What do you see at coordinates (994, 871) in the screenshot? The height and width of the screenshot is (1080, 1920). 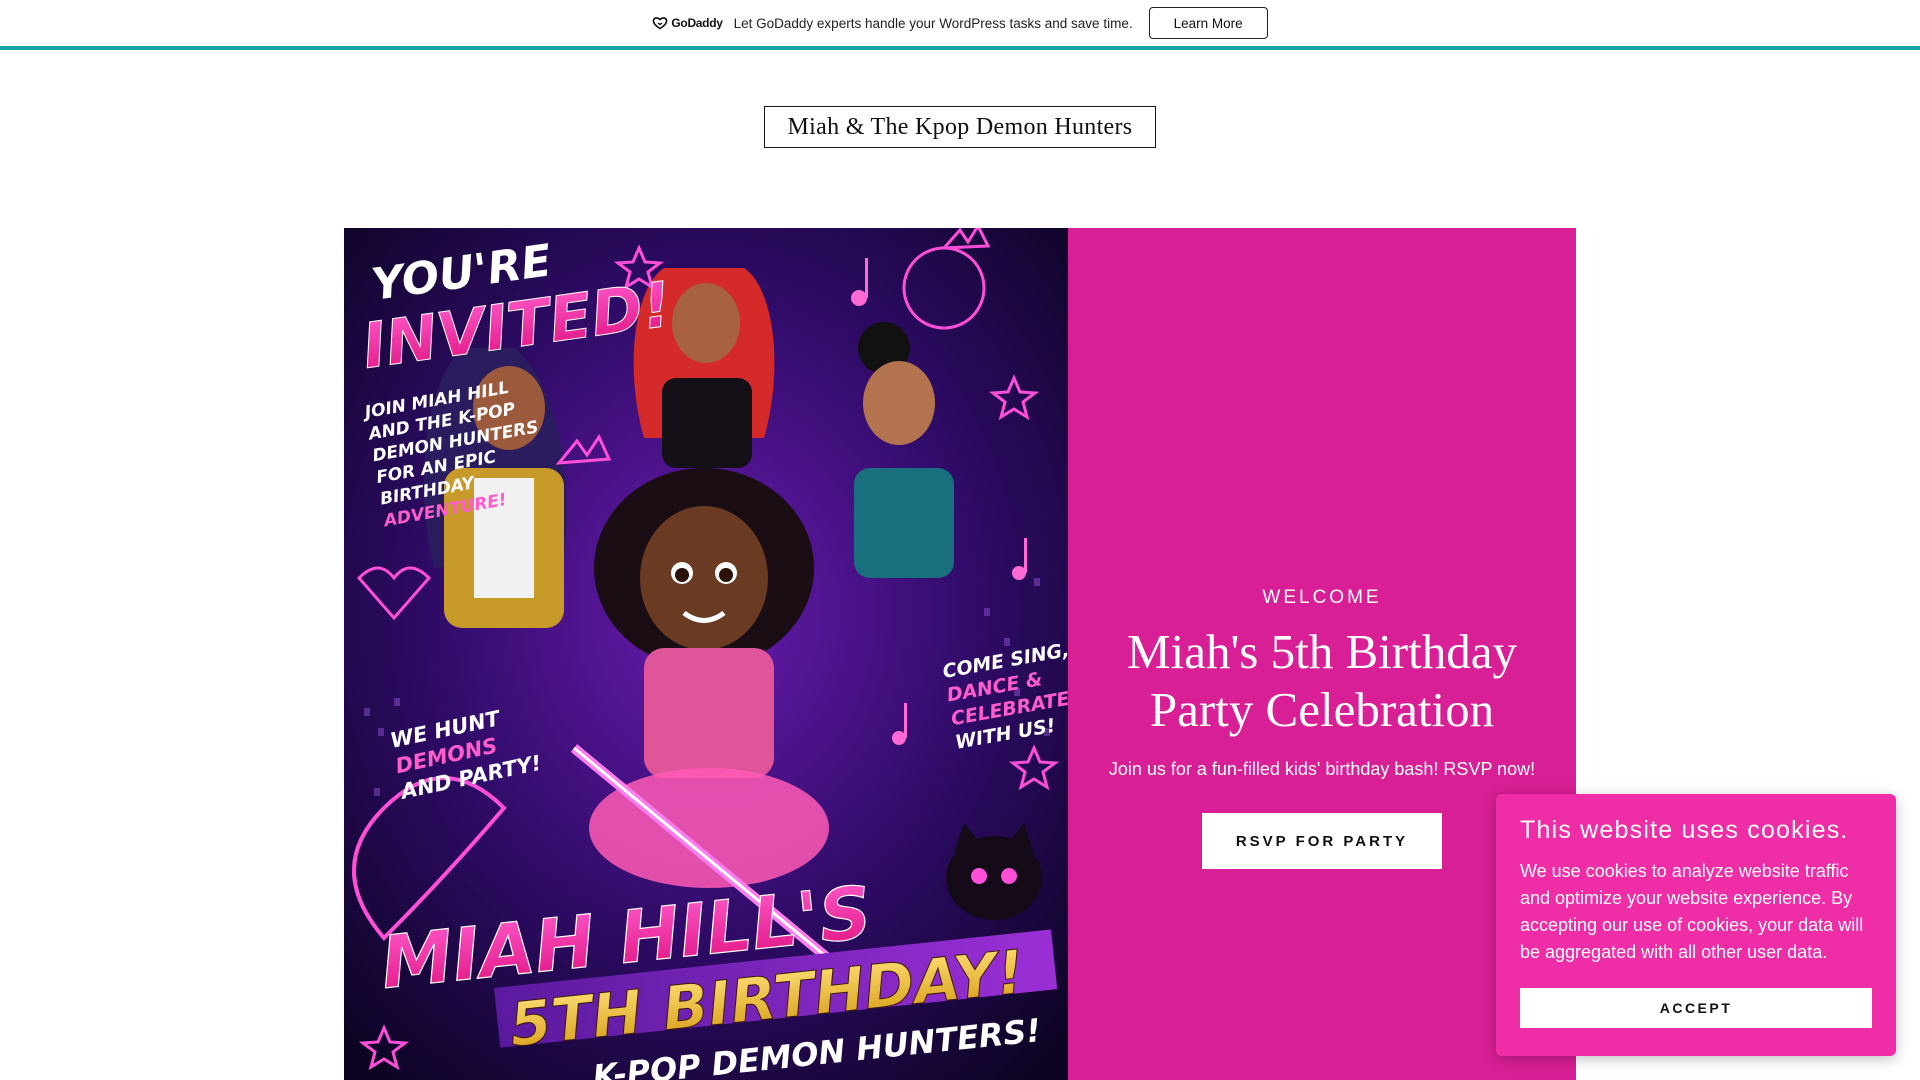 I see `black-cat` at bounding box center [994, 871].